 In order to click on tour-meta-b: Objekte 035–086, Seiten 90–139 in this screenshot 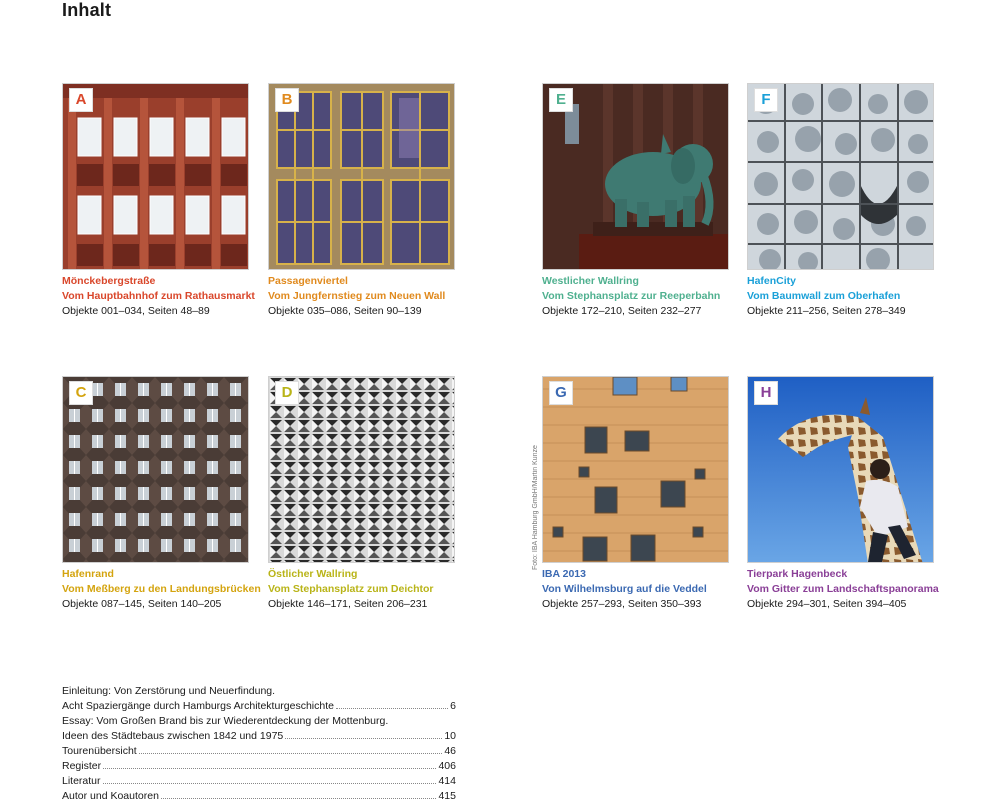, I will do `click(345, 311)`.